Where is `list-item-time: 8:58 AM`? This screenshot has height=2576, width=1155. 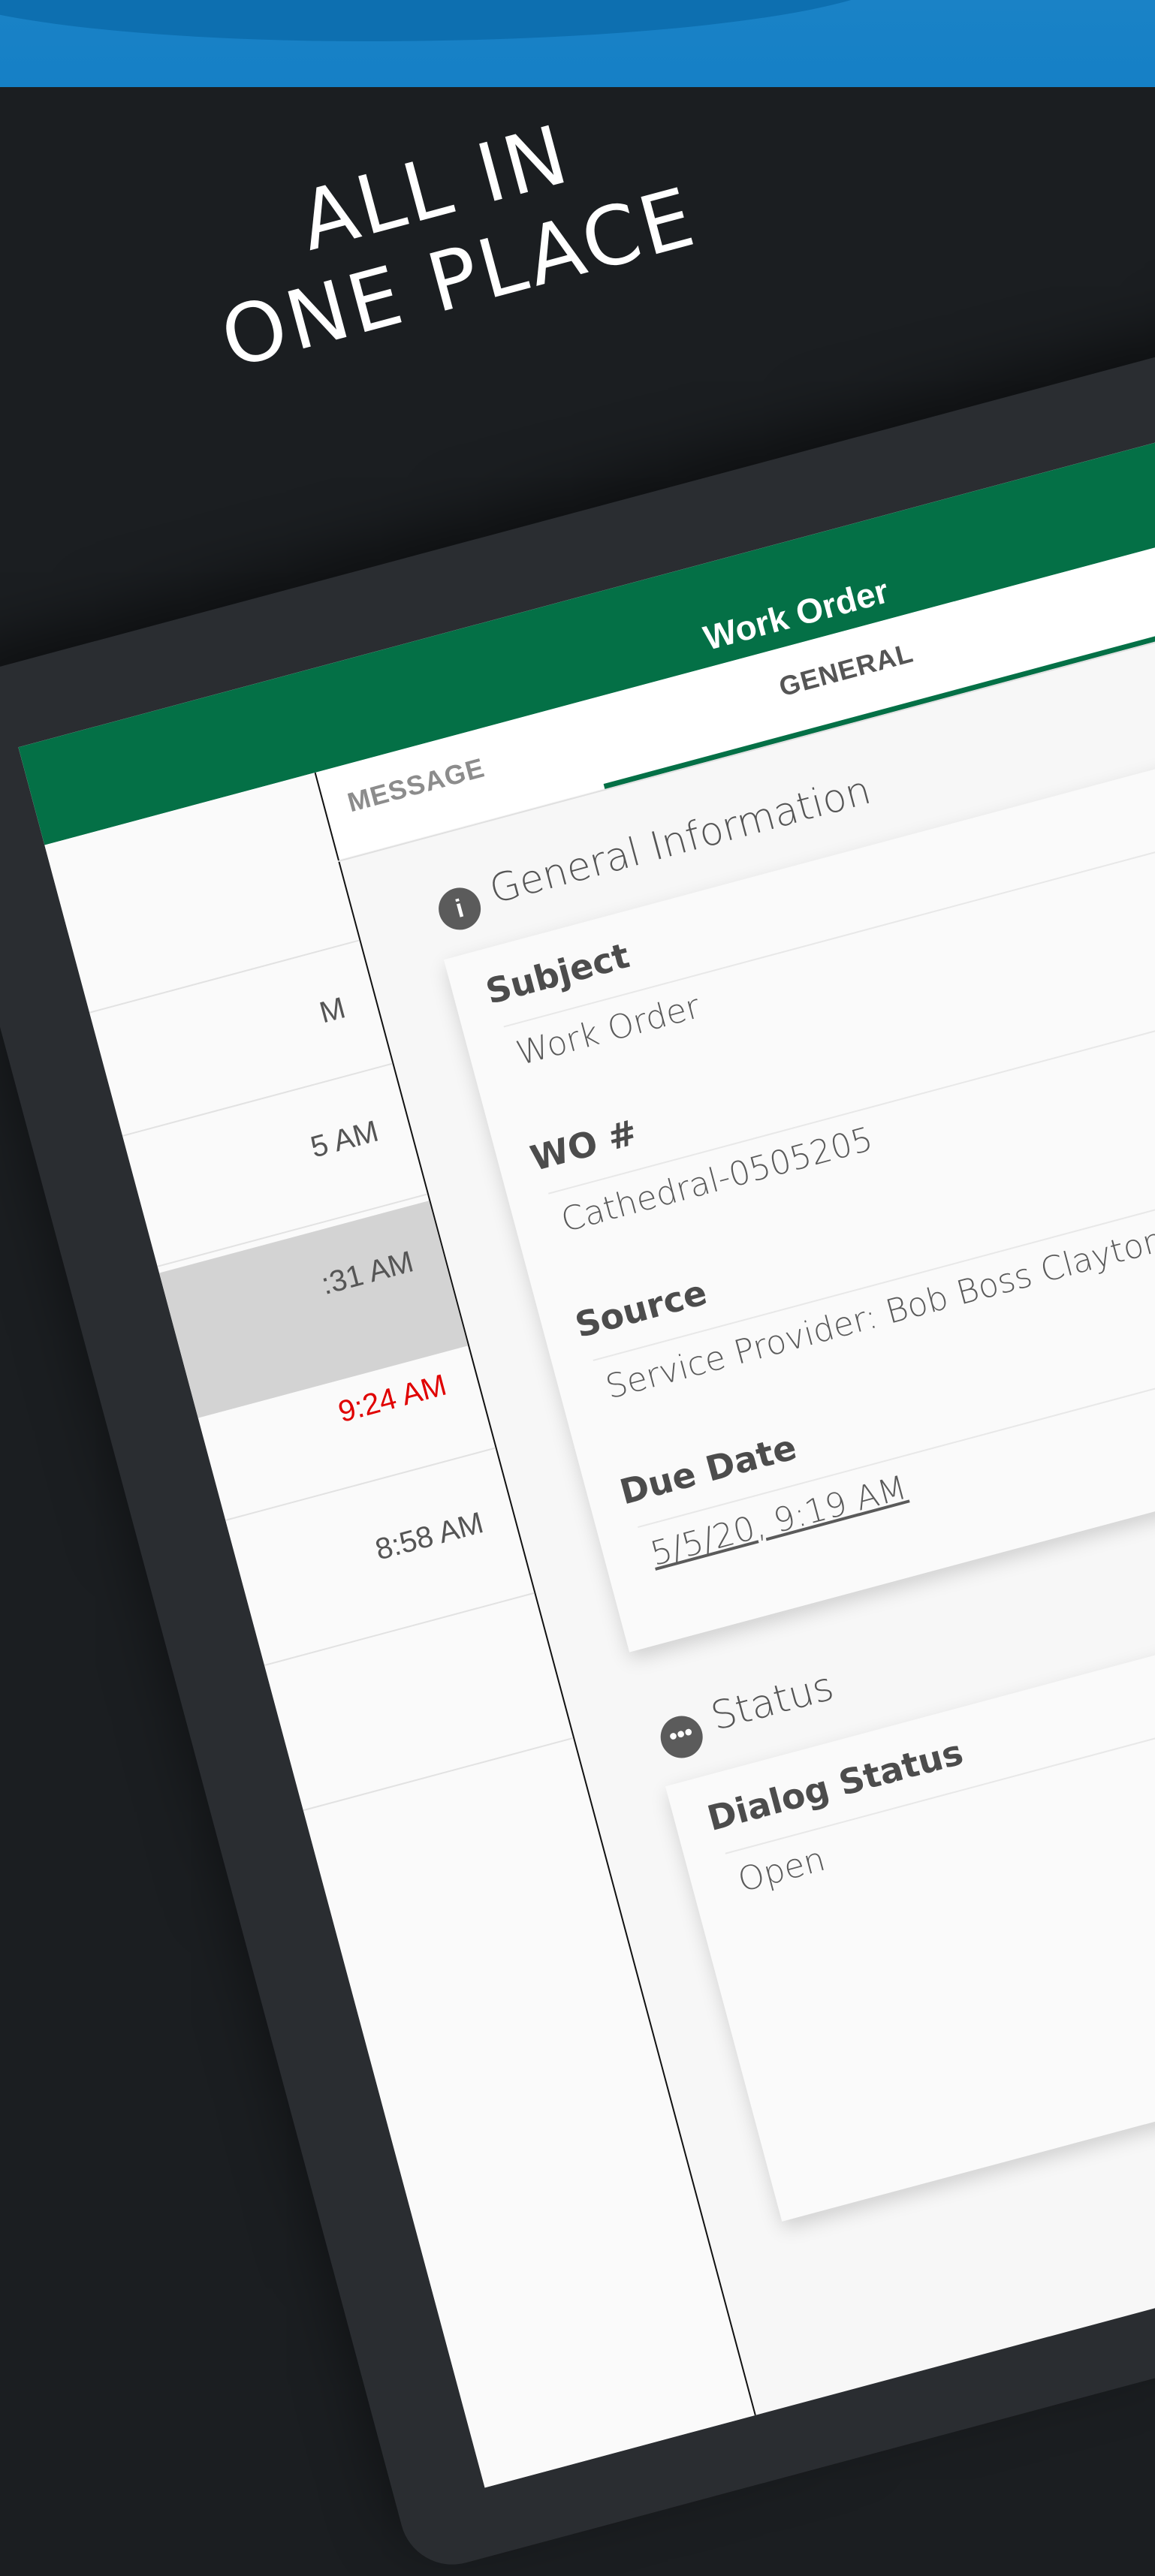
list-item-time: 8:58 AM is located at coordinates (363, 1554).